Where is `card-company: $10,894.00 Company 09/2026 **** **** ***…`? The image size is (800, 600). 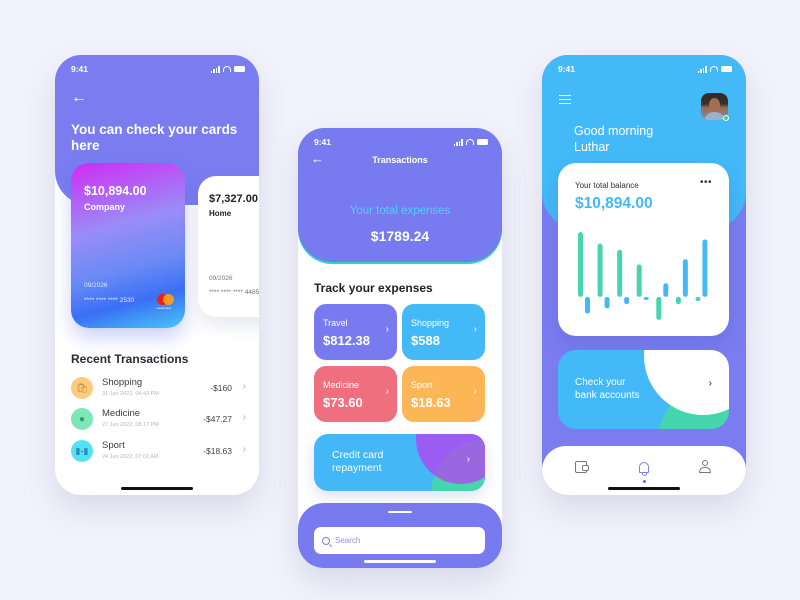 card-company: $10,894.00 Company 09/2026 **** **** ***… is located at coordinates (128, 245).